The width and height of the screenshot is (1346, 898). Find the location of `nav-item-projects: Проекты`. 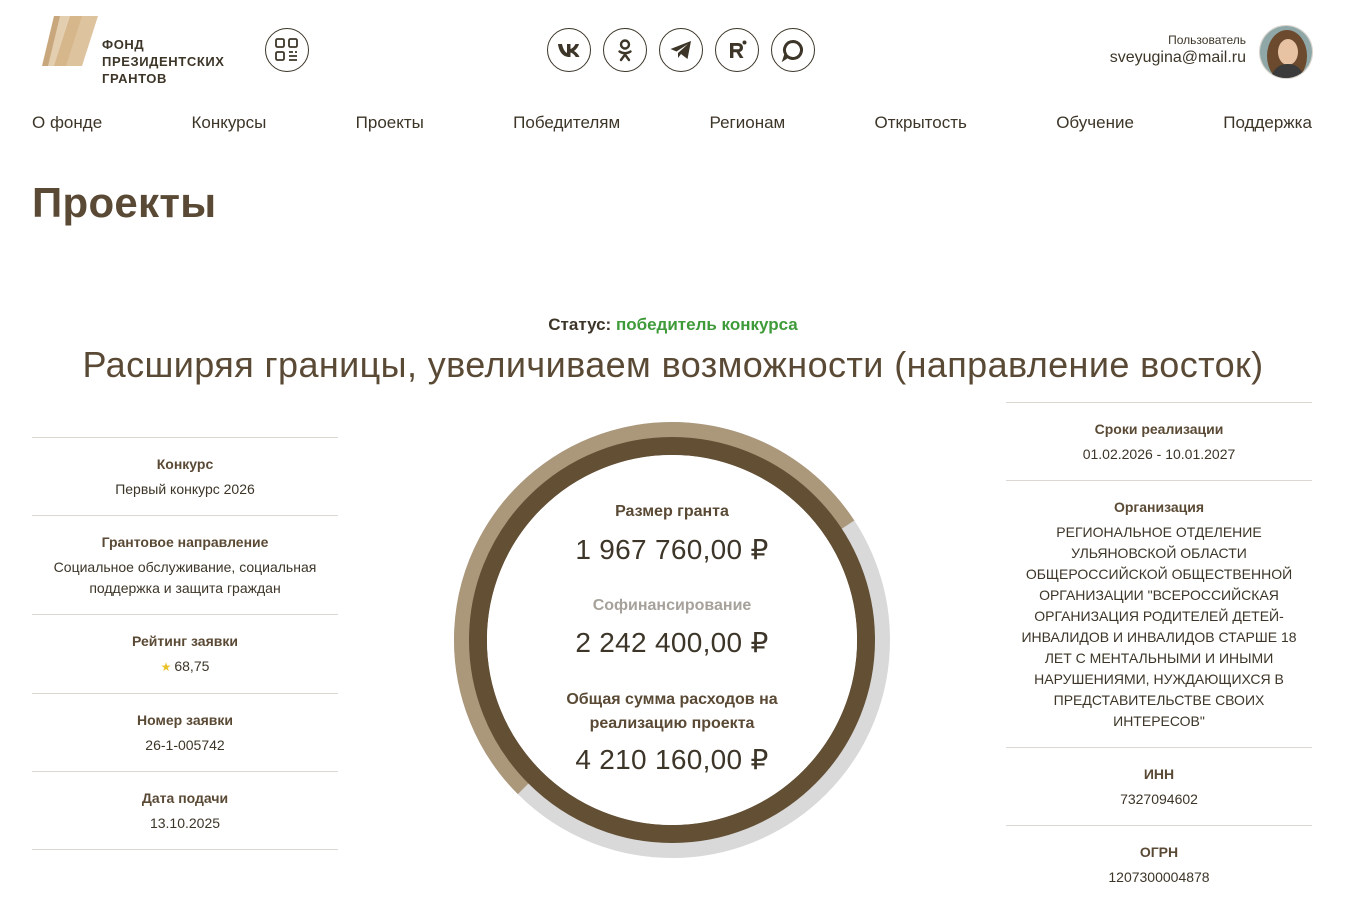

nav-item-projects: Проекты is located at coordinates (390, 123).